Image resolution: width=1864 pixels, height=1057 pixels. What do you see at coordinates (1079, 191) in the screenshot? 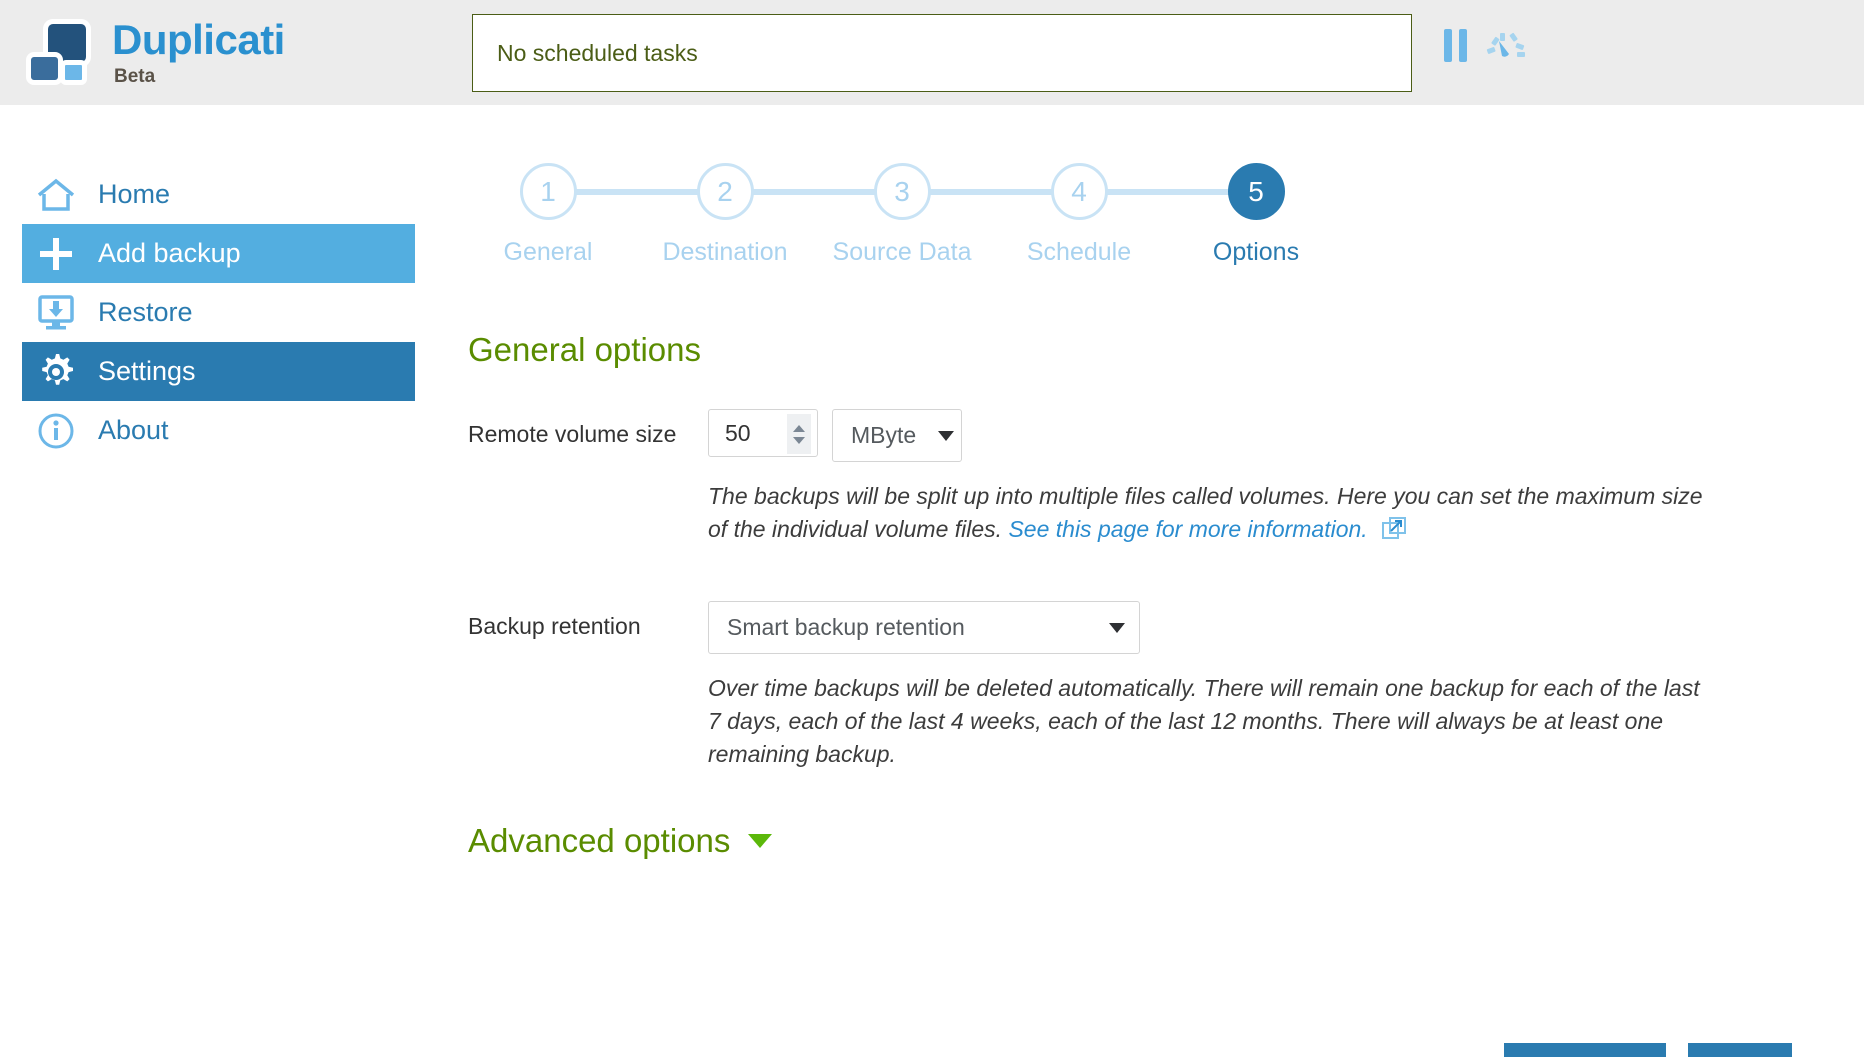
I see `step-number: 4` at bounding box center [1079, 191].